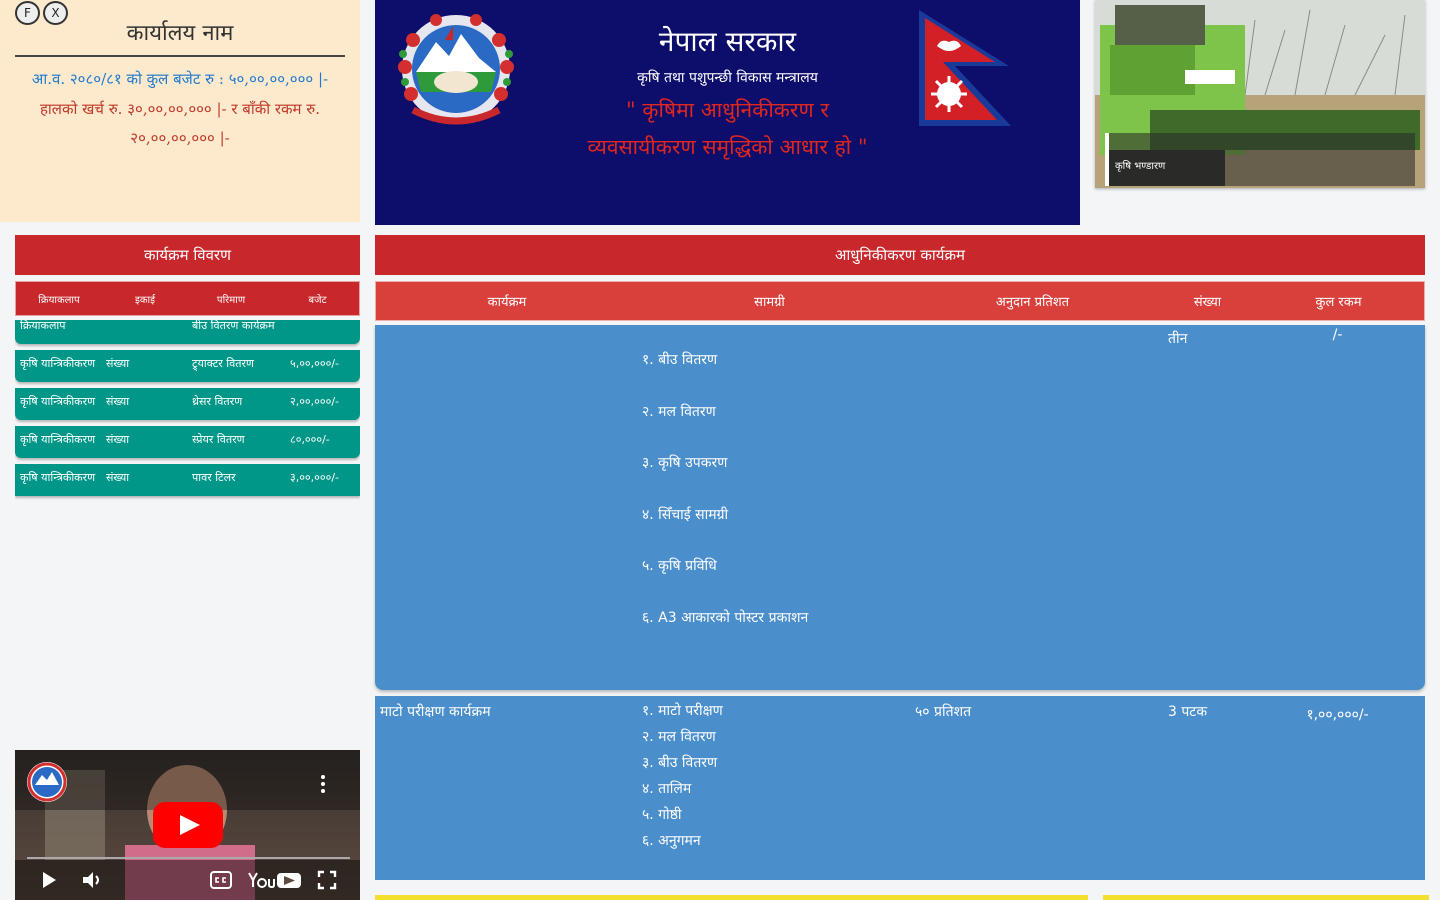  Describe the element at coordinates (667, 789) in the screenshot. I see `list-item: ४. तालिम` at that location.